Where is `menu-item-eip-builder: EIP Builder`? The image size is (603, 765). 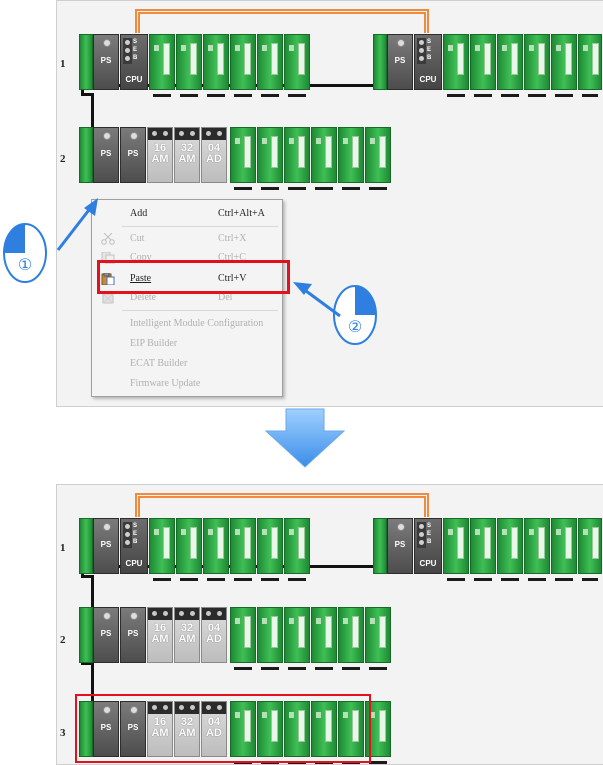
menu-item-eip-builder: EIP Builder is located at coordinates (187, 344).